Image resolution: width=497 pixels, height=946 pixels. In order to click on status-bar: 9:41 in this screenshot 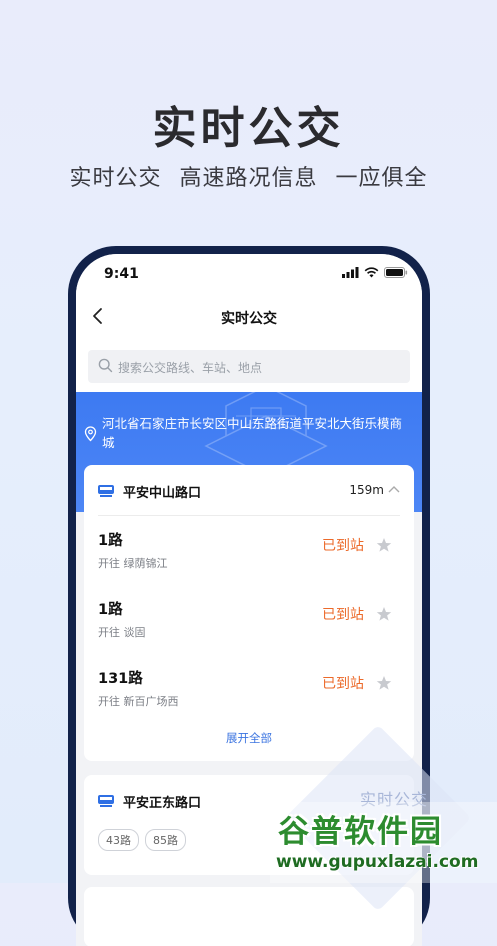, I will do `click(249, 274)`.